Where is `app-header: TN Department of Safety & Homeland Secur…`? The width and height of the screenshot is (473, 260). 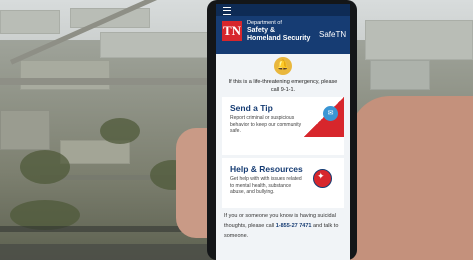 app-header: TN Department of Safety & Homeland Secur… is located at coordinates (283, 35).